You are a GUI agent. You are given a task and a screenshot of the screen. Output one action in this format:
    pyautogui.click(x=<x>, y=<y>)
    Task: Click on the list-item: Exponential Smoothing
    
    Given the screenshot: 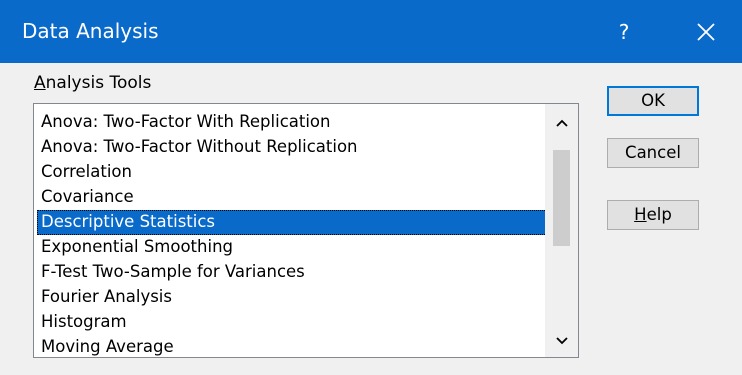 What is the action you would take?
    pyautogui.click(x=292, y=247)
    